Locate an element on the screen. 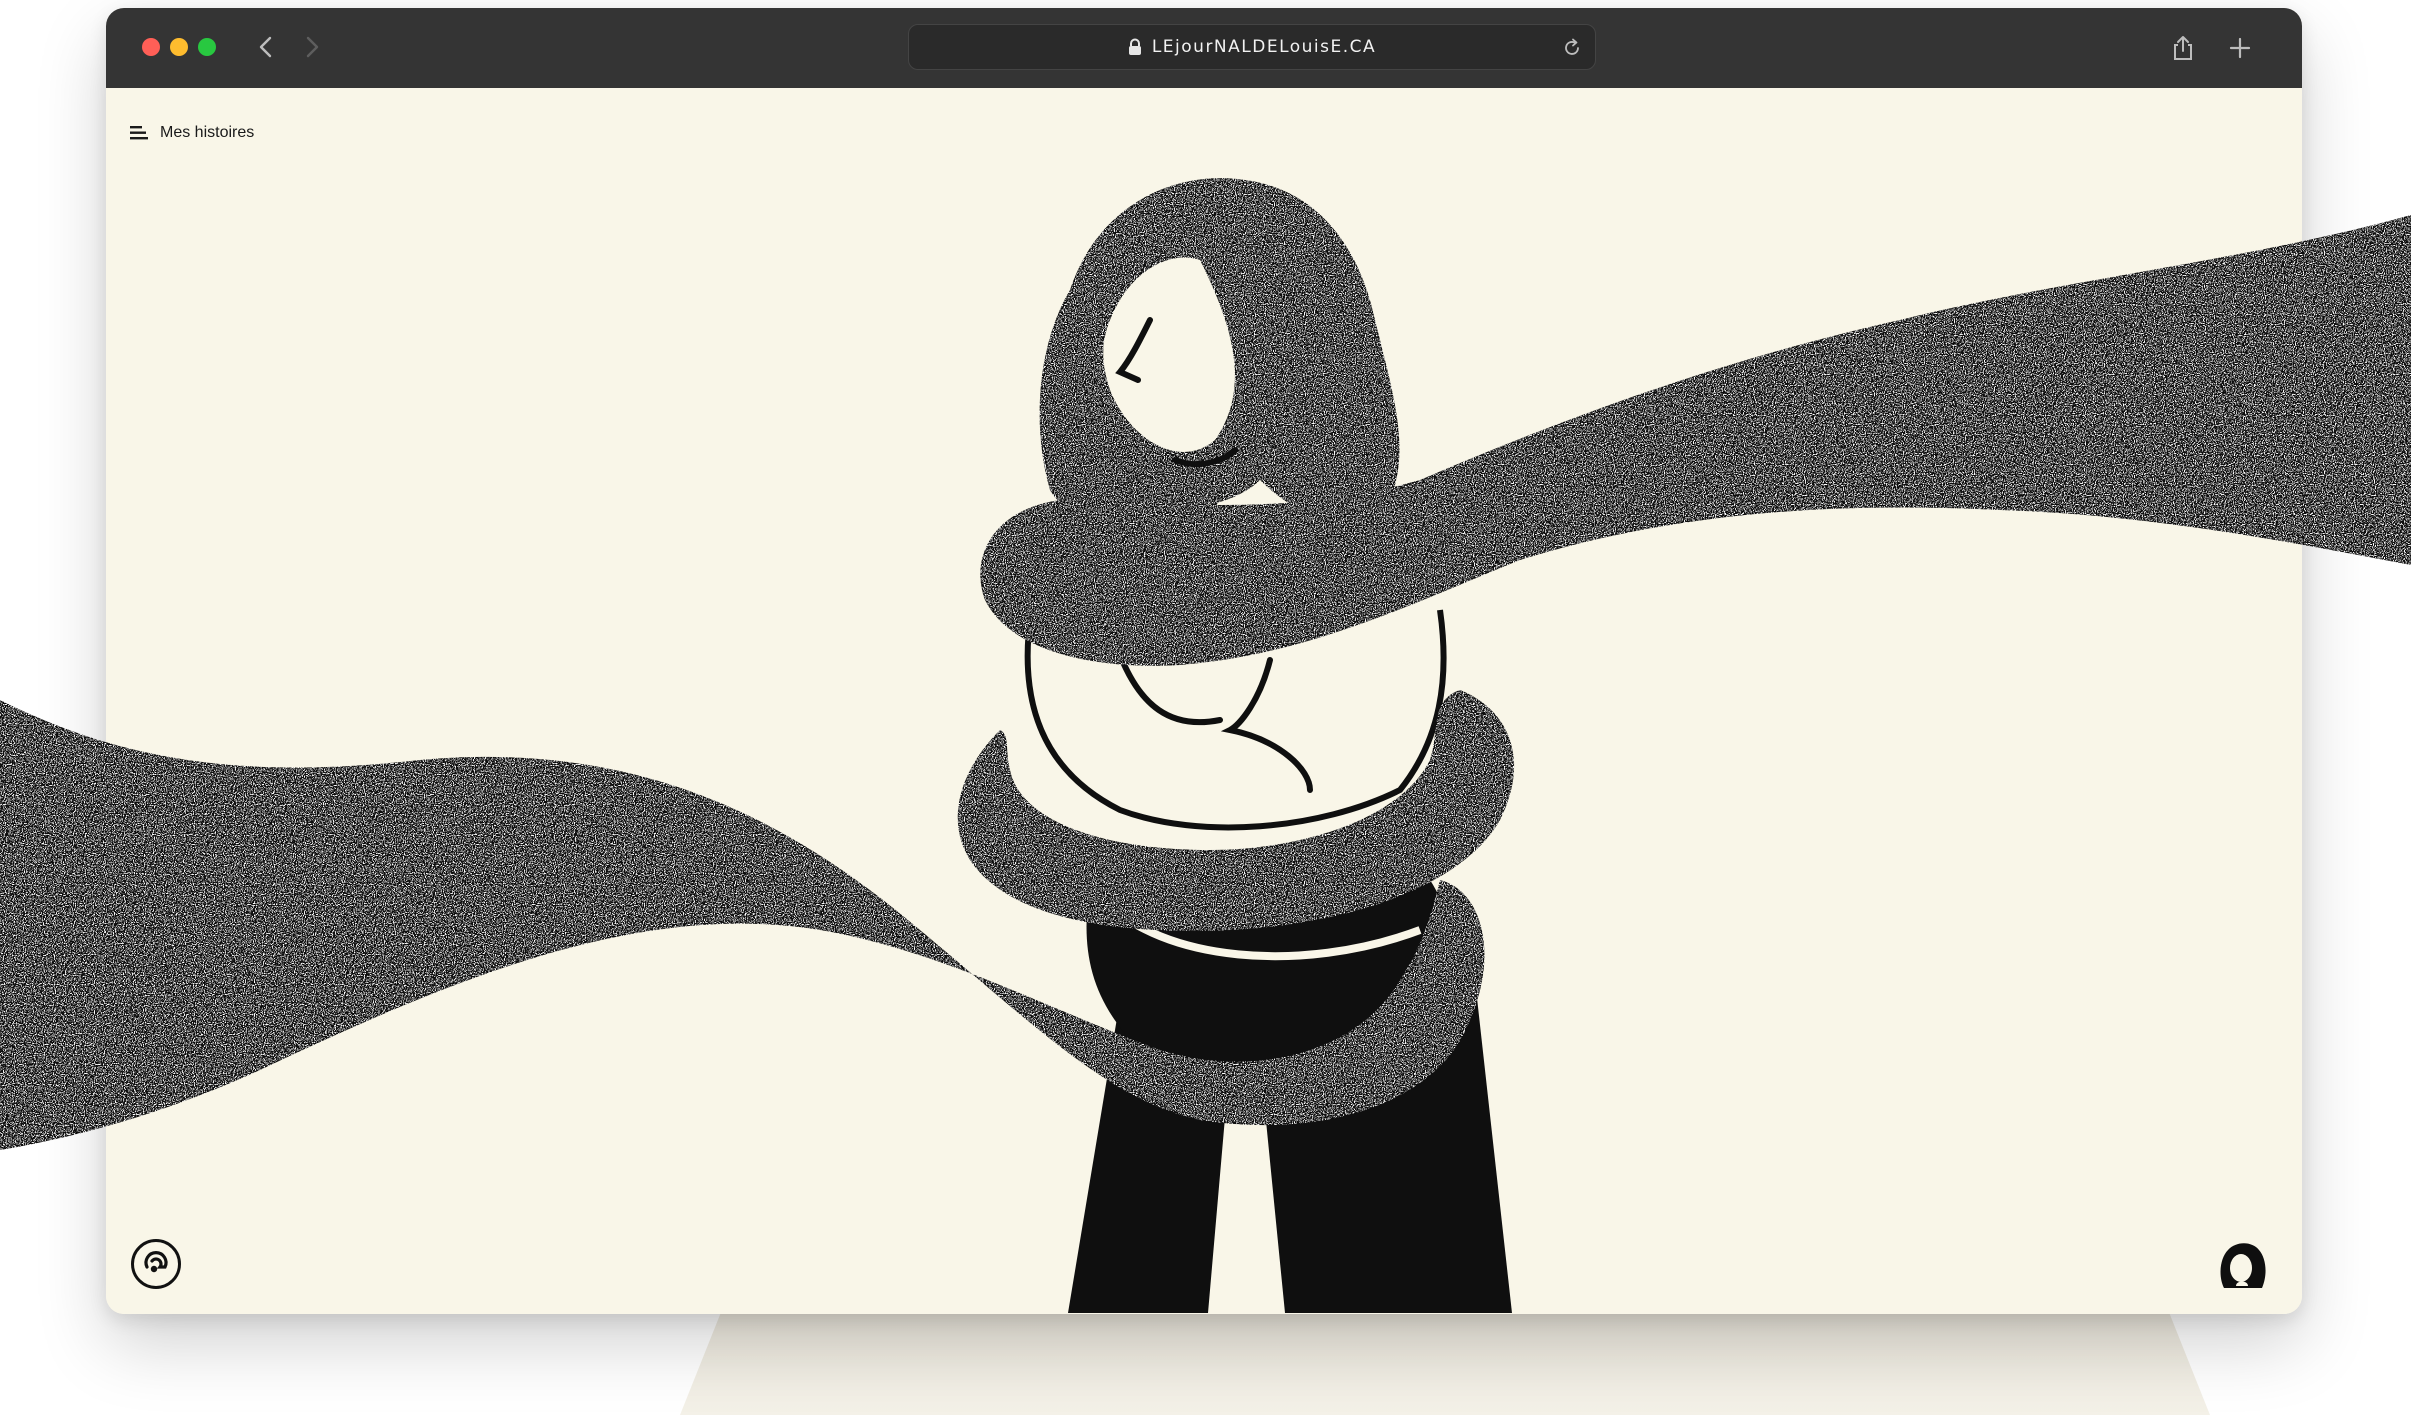 The image size is (2411, 1415). lock-icon is located at coordinates (1134, 46).